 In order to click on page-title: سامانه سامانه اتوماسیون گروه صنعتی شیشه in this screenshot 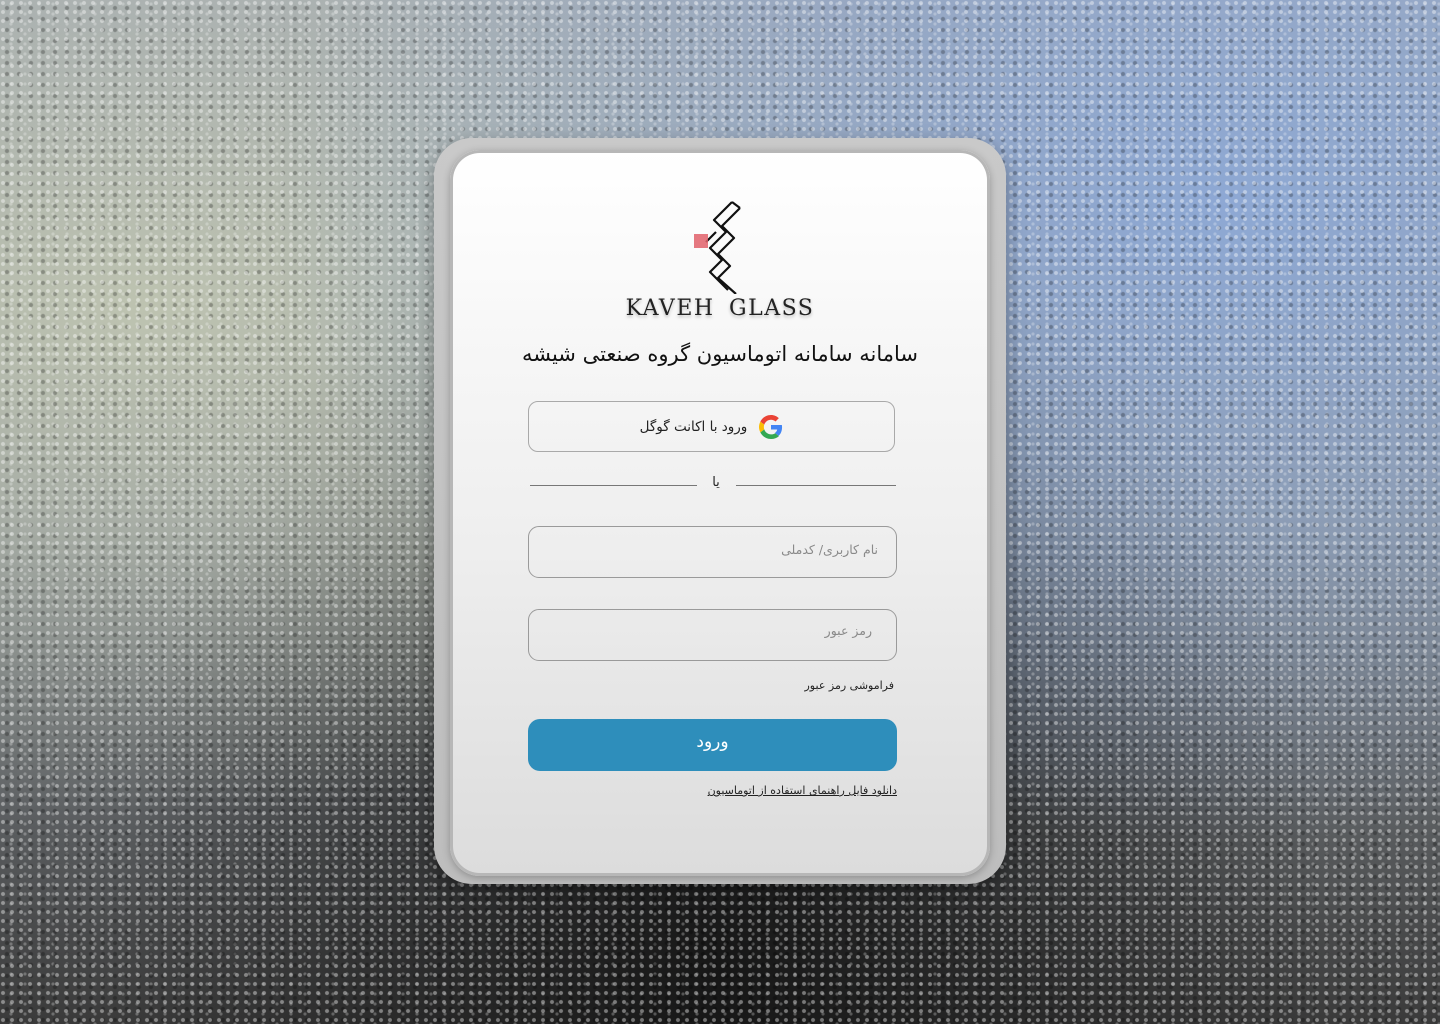, I will do `click(720, 354)`.